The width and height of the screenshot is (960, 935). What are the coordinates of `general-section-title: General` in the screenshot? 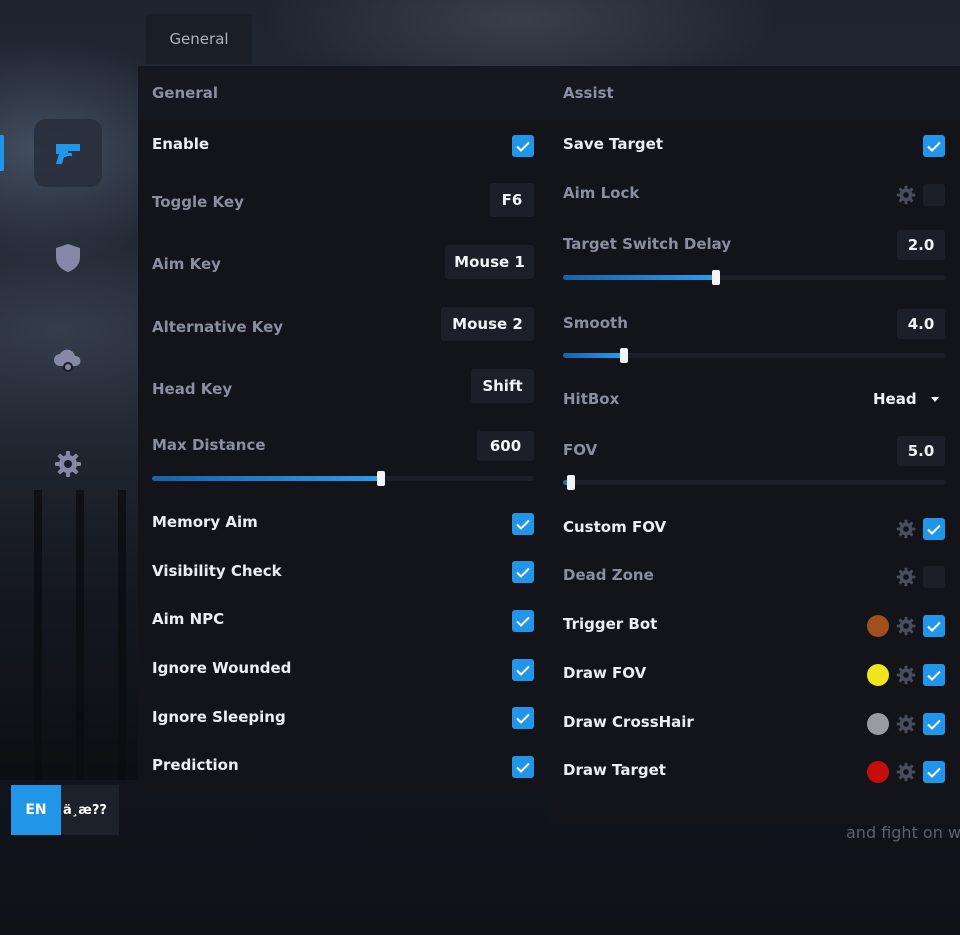 It's located at (343, 93).